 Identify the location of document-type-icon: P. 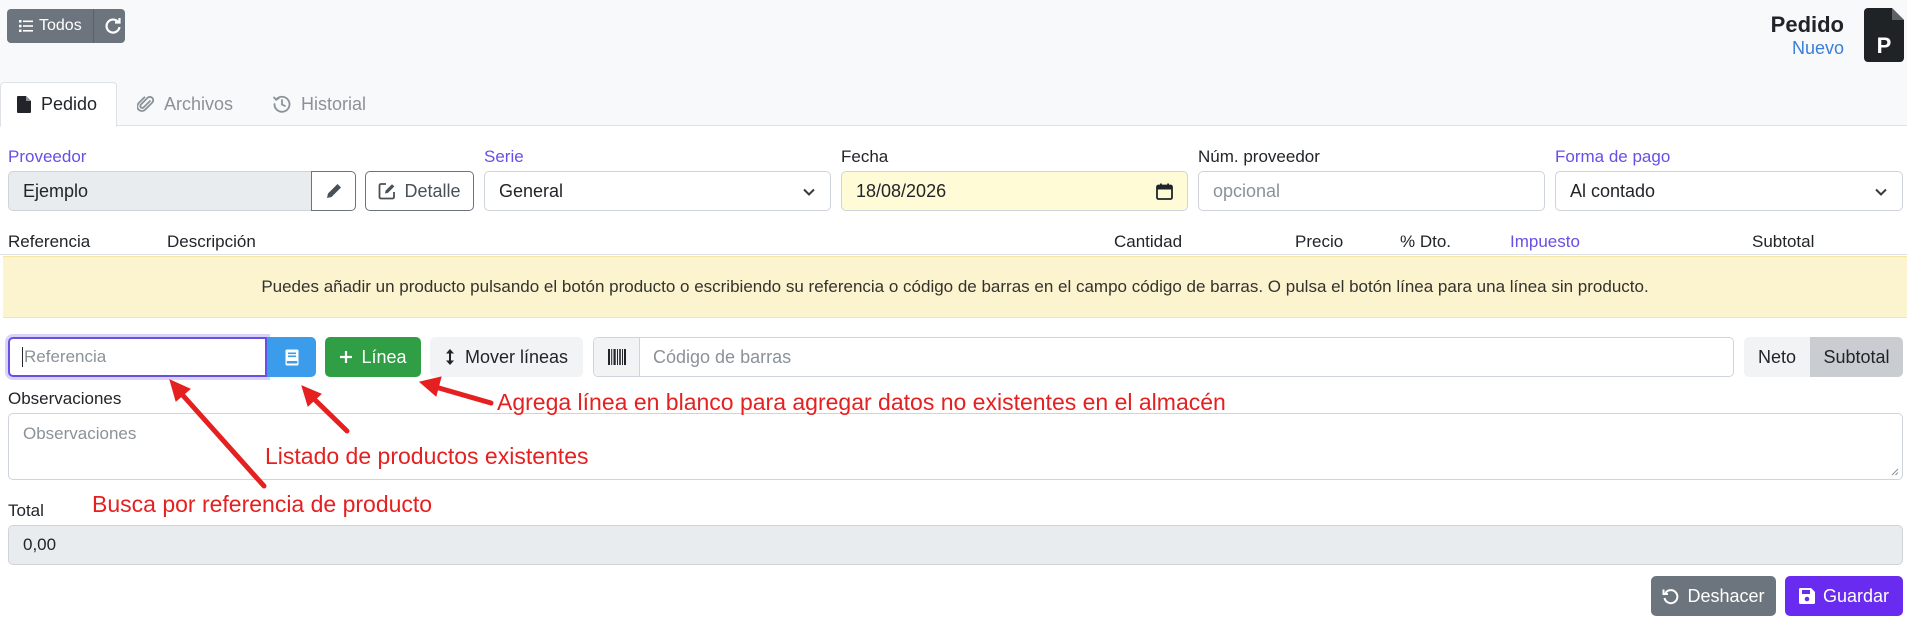
(1884, 35).